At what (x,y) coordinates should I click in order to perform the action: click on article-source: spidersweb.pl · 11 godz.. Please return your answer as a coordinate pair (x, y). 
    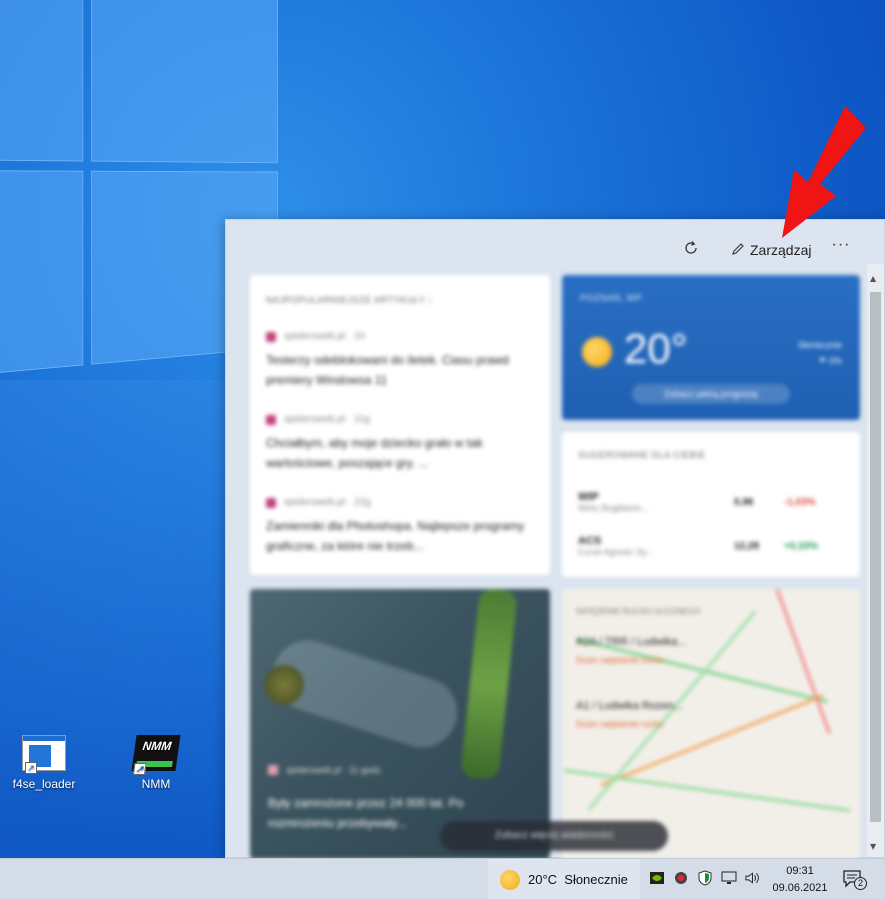
    Looking at the image, I should click on (325, 770).